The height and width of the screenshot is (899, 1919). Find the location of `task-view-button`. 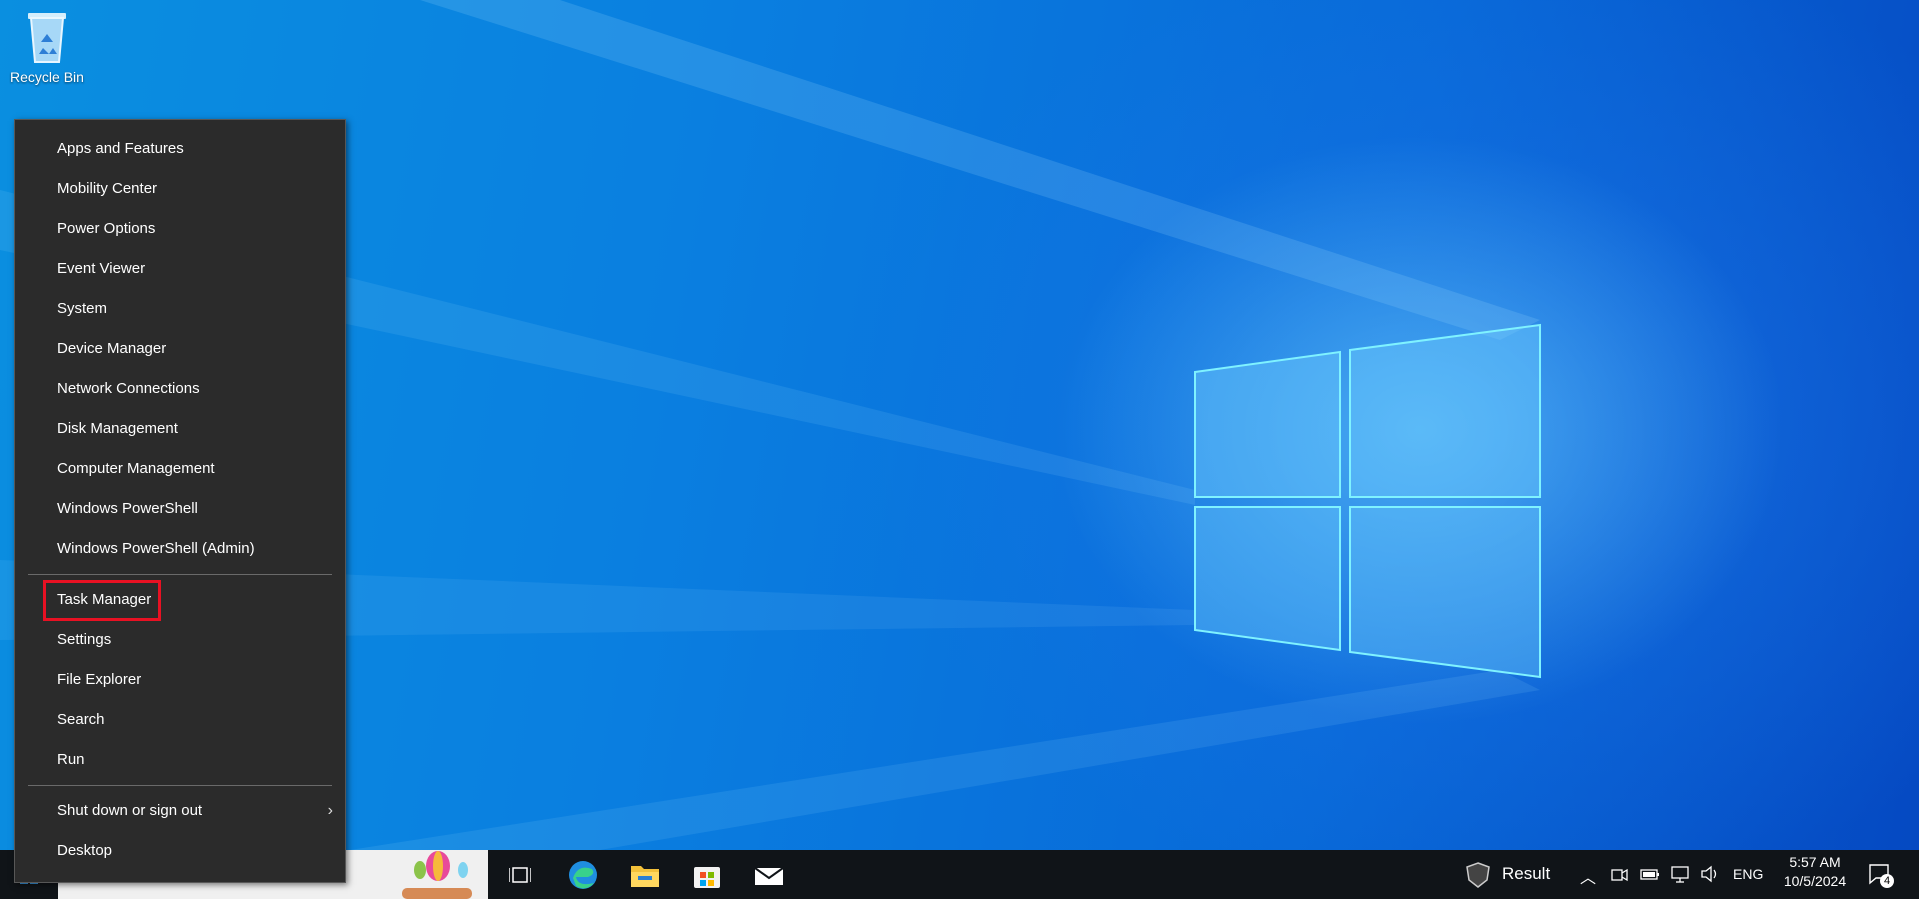

task-view-button is located at coordinates (520, 874).